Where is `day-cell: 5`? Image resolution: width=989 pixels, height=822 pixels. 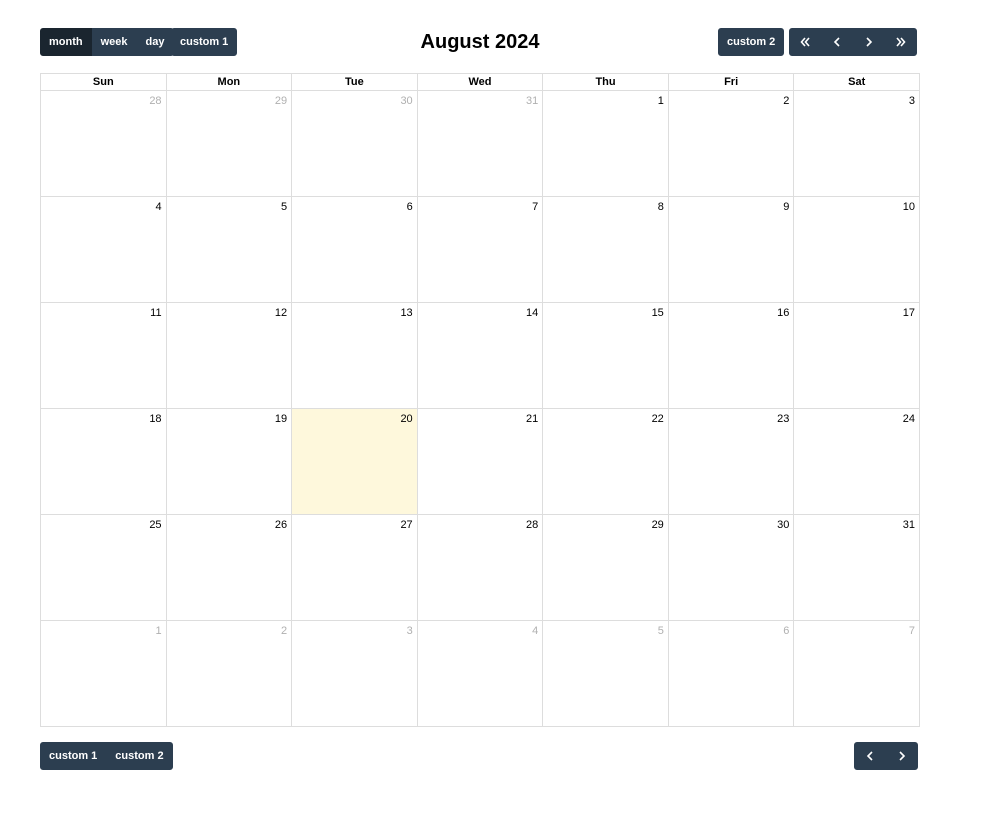
day-cell: 5 is located at coordinates (229, 249).